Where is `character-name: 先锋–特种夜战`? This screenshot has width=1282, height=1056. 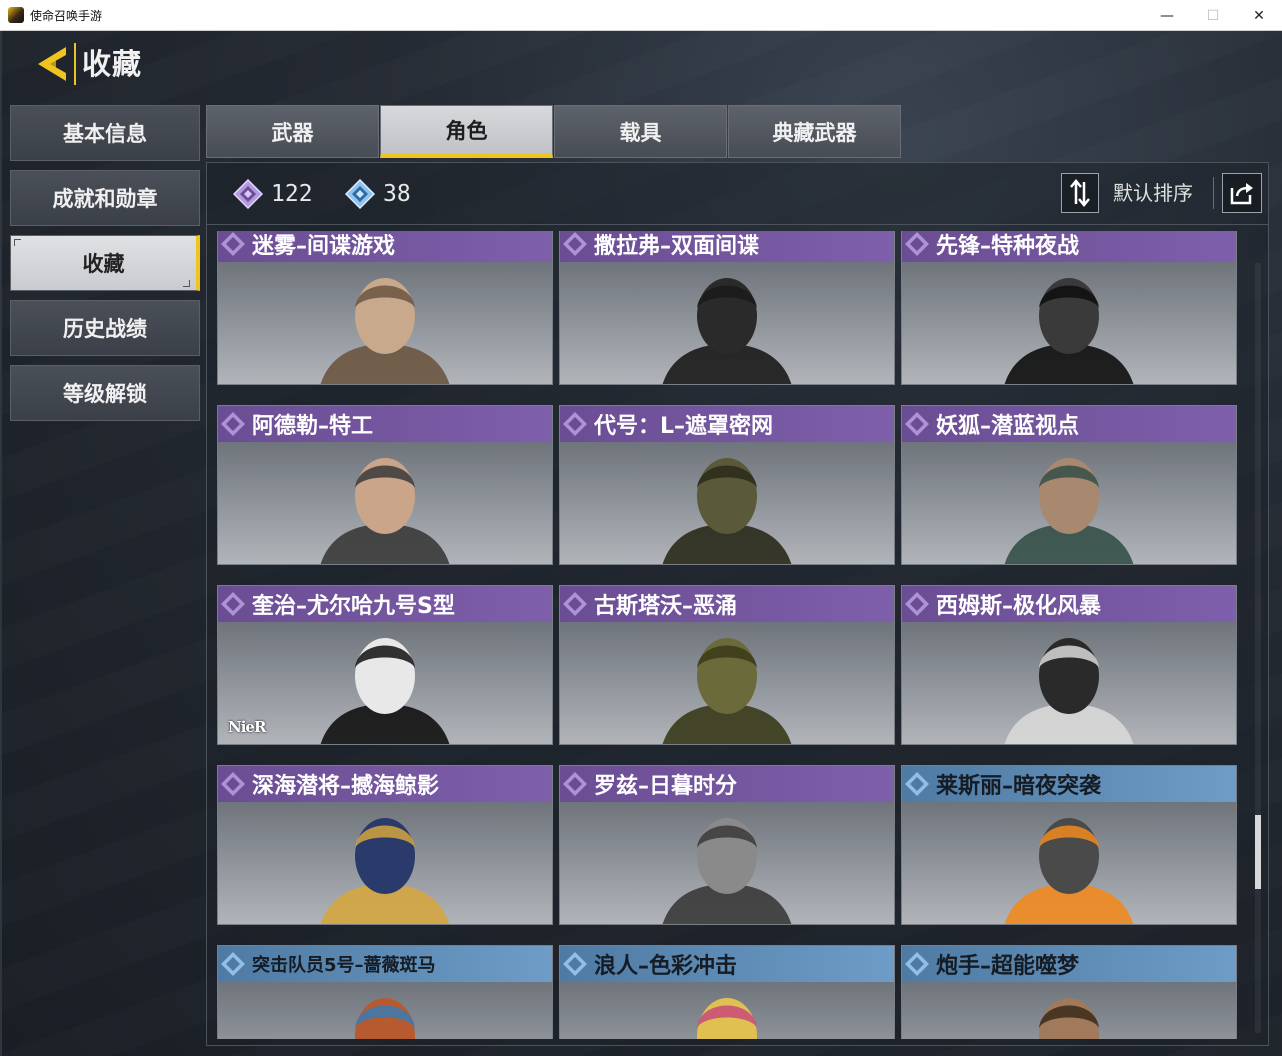
character-name: 先锋–特种夜战 is located at coordinates (1008, 246).